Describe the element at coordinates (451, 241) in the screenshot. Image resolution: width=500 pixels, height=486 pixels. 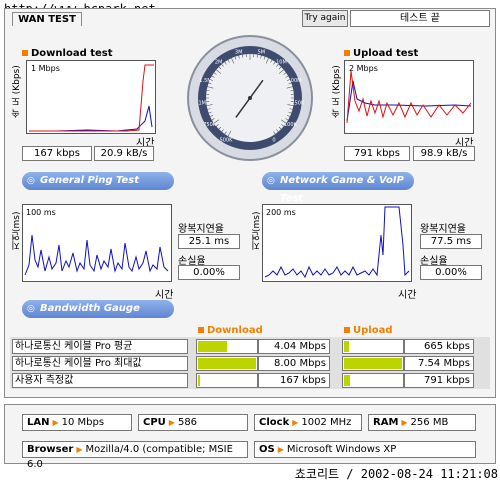
I see `game-rtt-value: 77.5 ms` at that location.